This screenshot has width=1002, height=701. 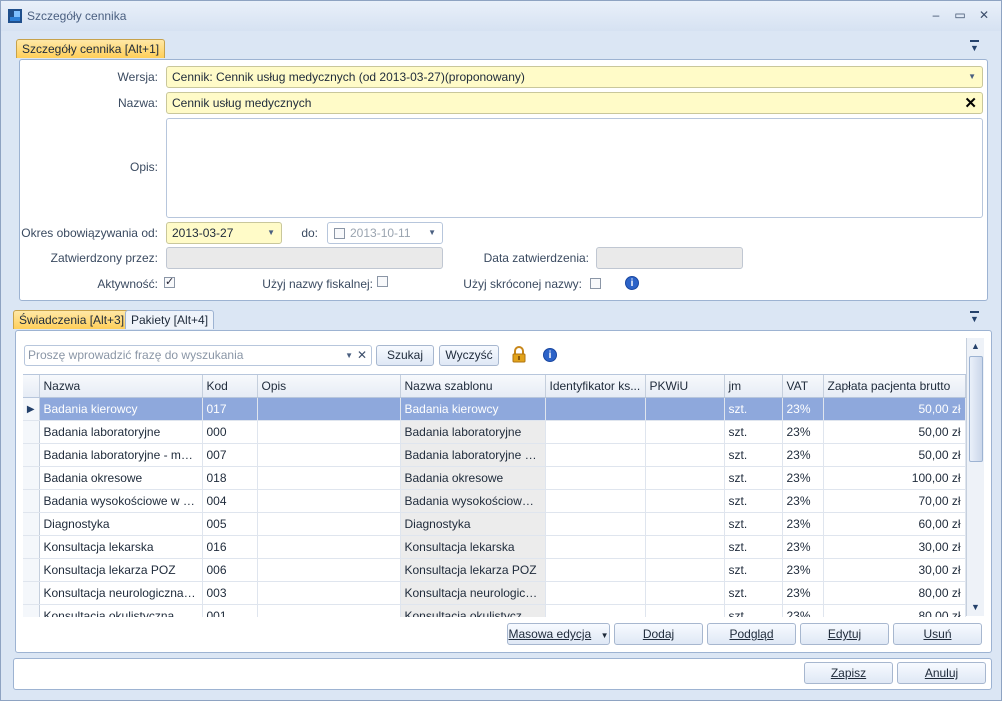 What do you see at coordinates (473, 570) in the screenshot?
I see `cell-nazwa-szablonu: Konsultacja lekarza POZ` at bounding box center [473, 570].